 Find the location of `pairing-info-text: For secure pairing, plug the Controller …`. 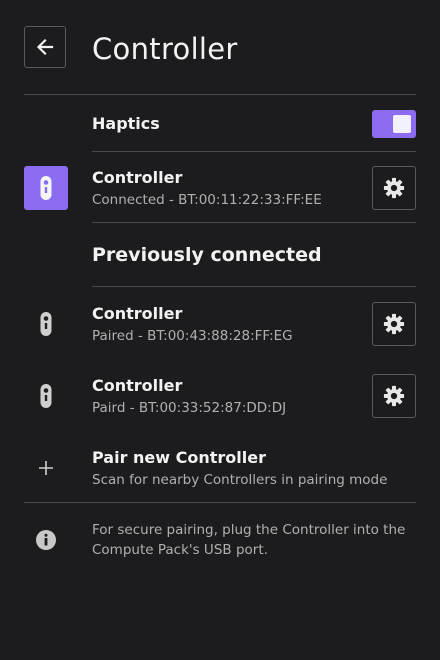

pairing-info-text: For secure pairing, plug the Controller … is located at coordinates (249, 540).